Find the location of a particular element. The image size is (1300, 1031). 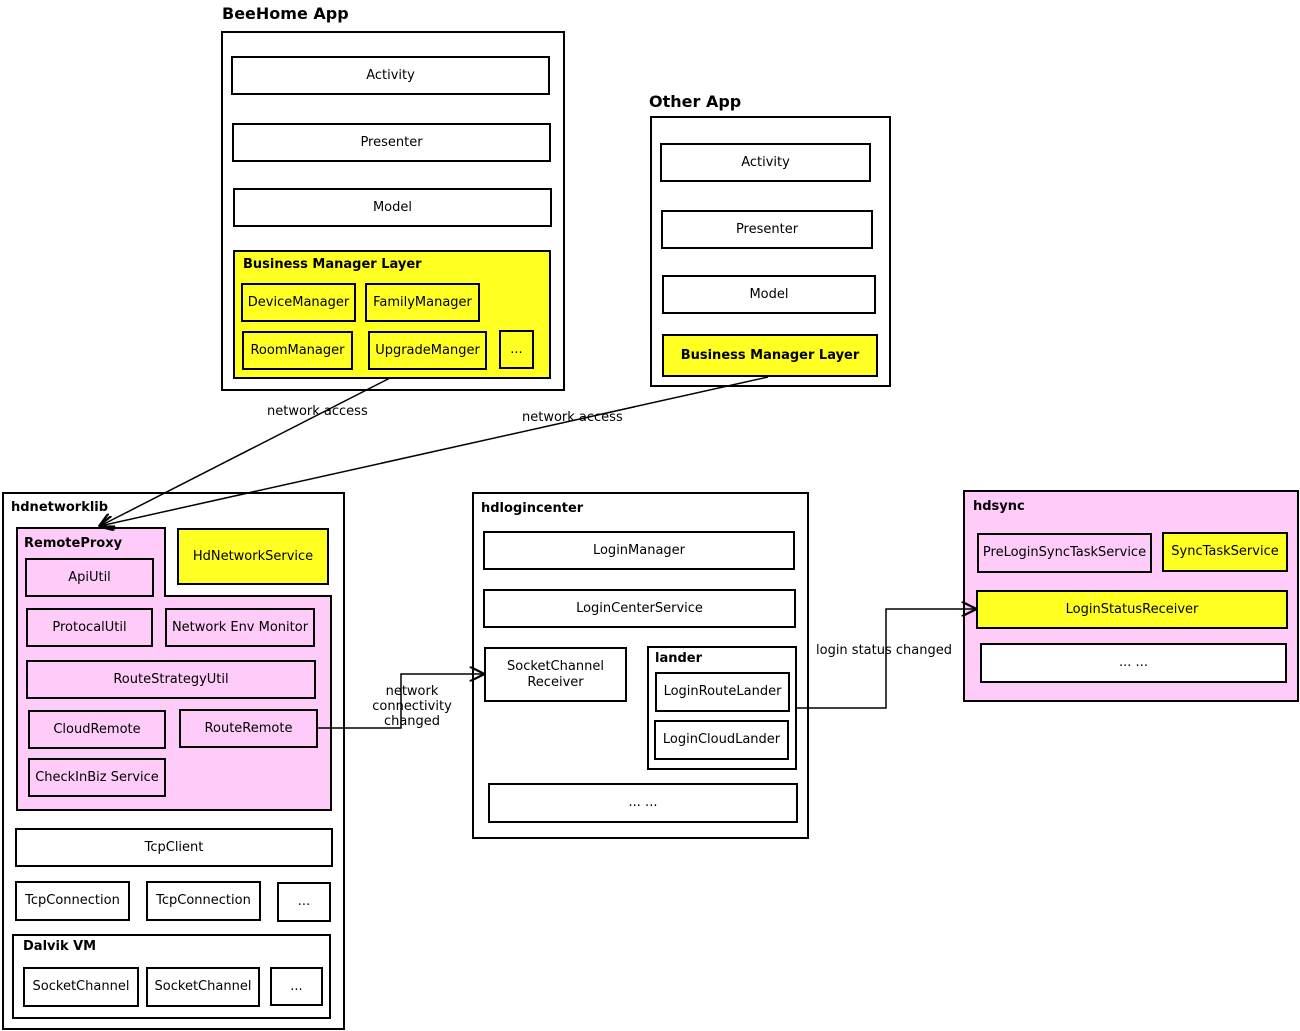

api-util: ApiUtil is located at coordinates (89, 577).